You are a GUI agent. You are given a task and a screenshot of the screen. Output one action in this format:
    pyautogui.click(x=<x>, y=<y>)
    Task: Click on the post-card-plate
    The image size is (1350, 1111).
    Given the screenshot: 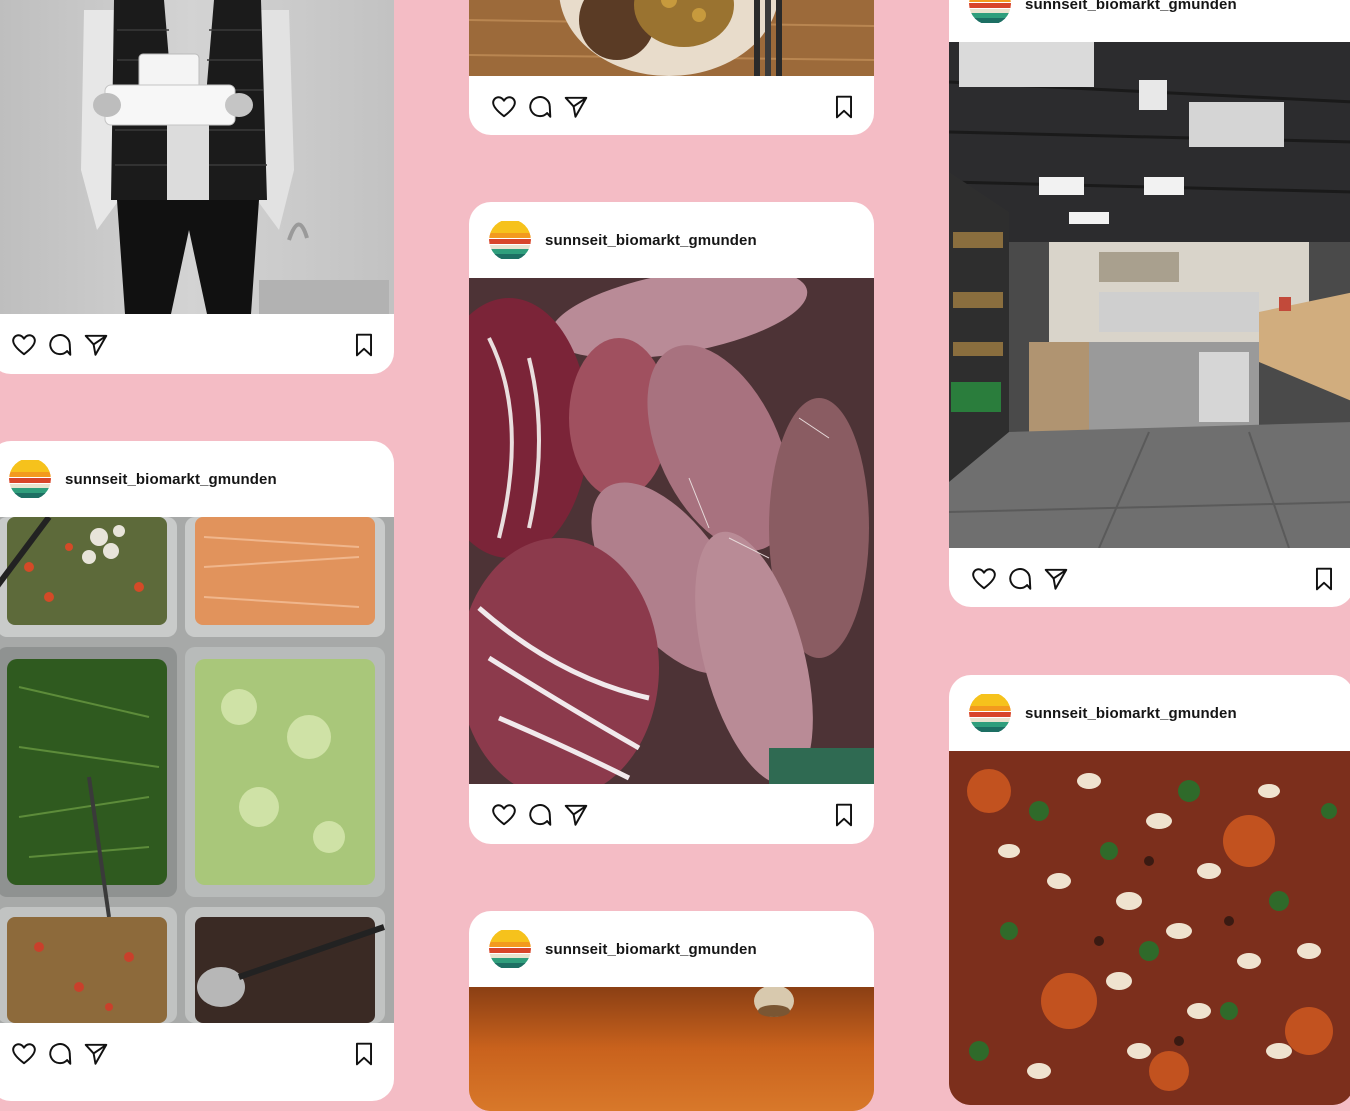 What is the action you would take?
    pyautogui.click(x=671, y=67)
    